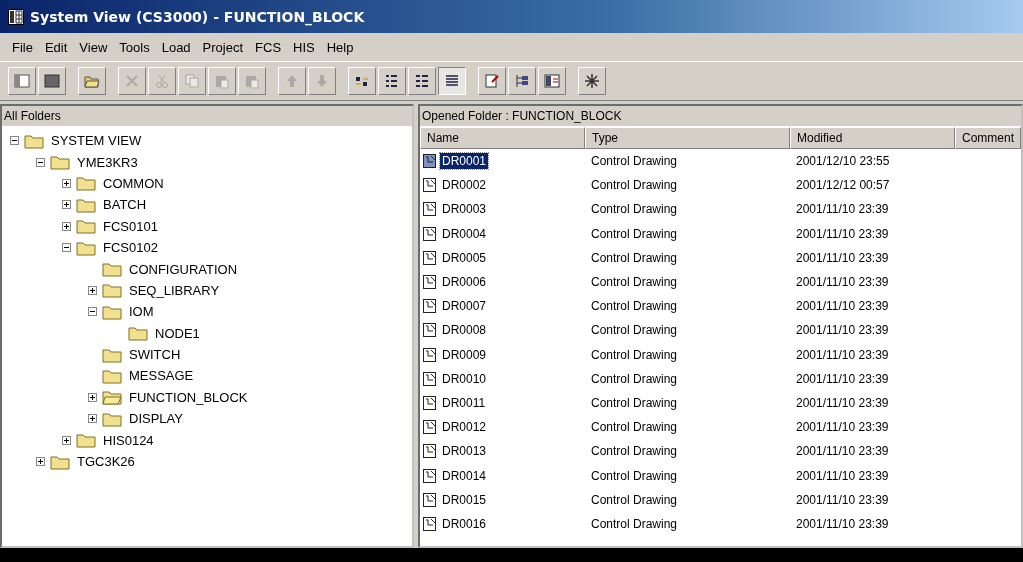 The width and height of the screenshot is (1023, 562). What do you see at coordinates (154, 419) in the screenshot?
I see `tree-item: DISPLAY` at bounding box center [154, 419].